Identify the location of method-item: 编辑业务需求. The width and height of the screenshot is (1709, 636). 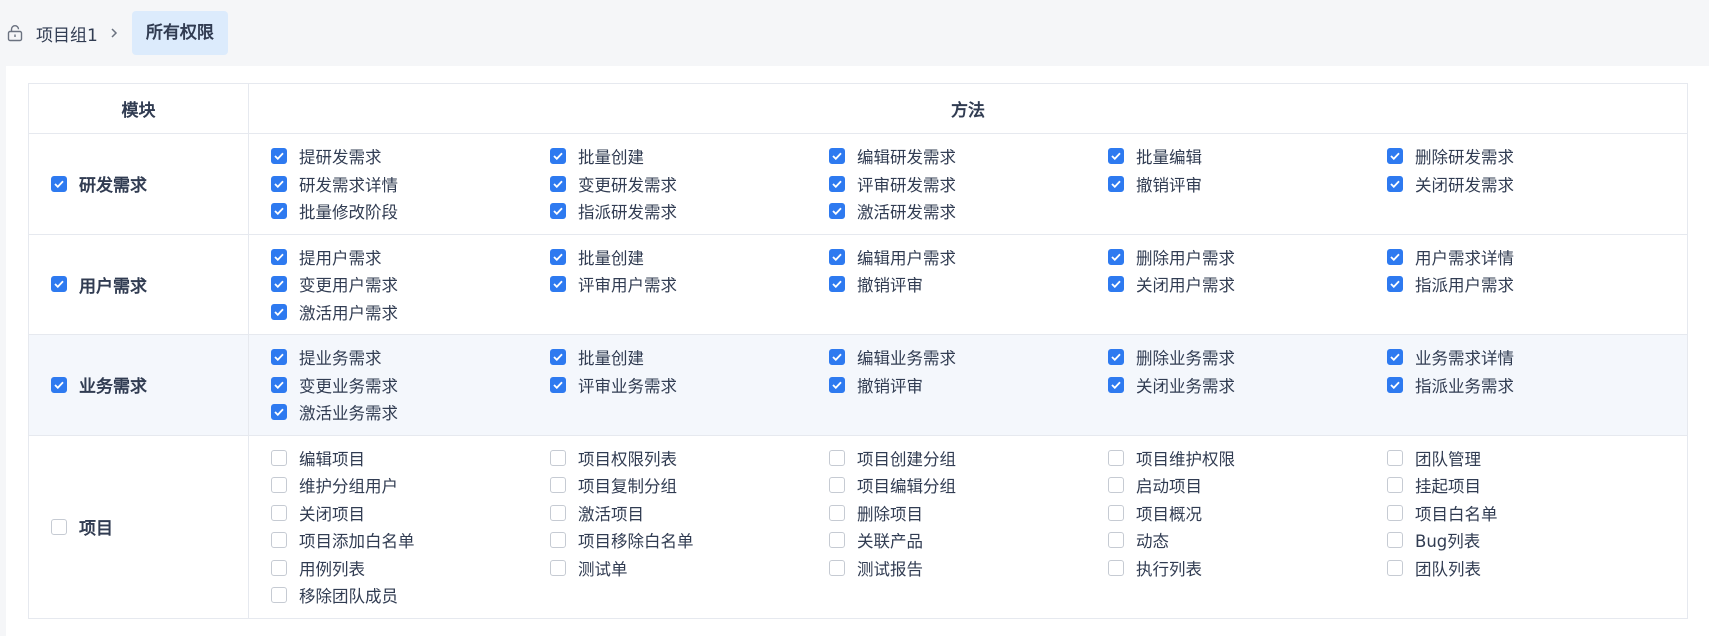
(968, 357).